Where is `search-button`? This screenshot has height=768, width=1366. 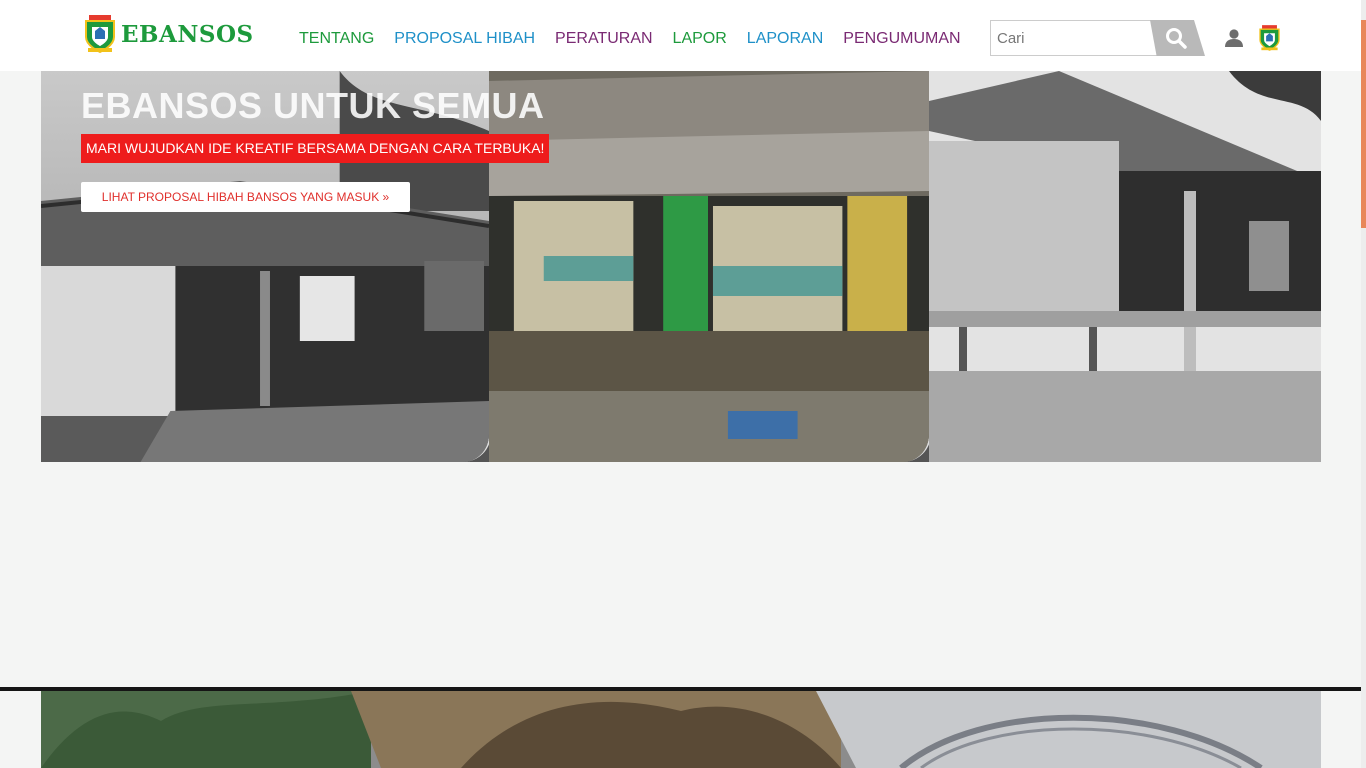 search-button is located at coordinates (1177, 38).